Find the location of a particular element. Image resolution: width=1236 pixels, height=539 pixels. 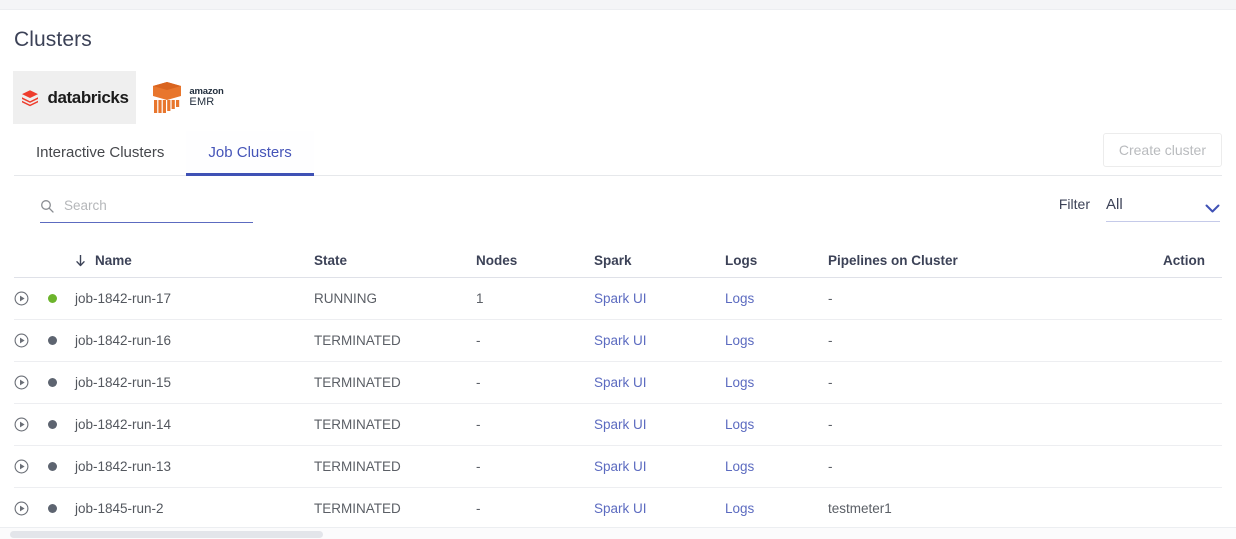

provider-label-emr: EMR is located at coordinates (202, 101).